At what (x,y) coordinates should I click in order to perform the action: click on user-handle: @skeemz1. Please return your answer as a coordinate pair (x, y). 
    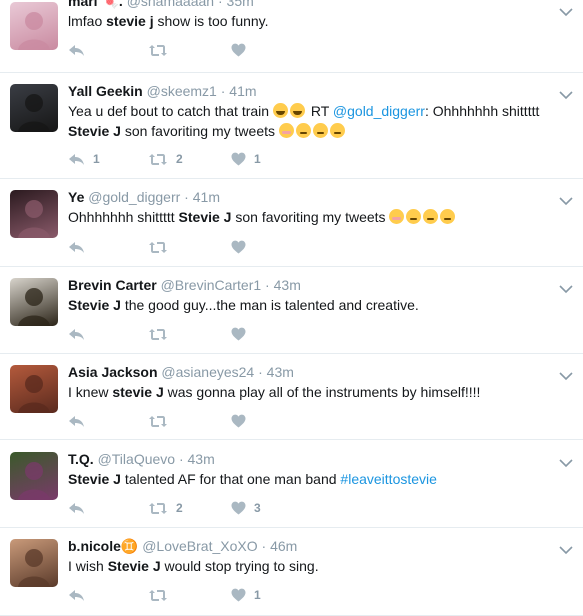
    Looking at the image, I should click on (182, 91).